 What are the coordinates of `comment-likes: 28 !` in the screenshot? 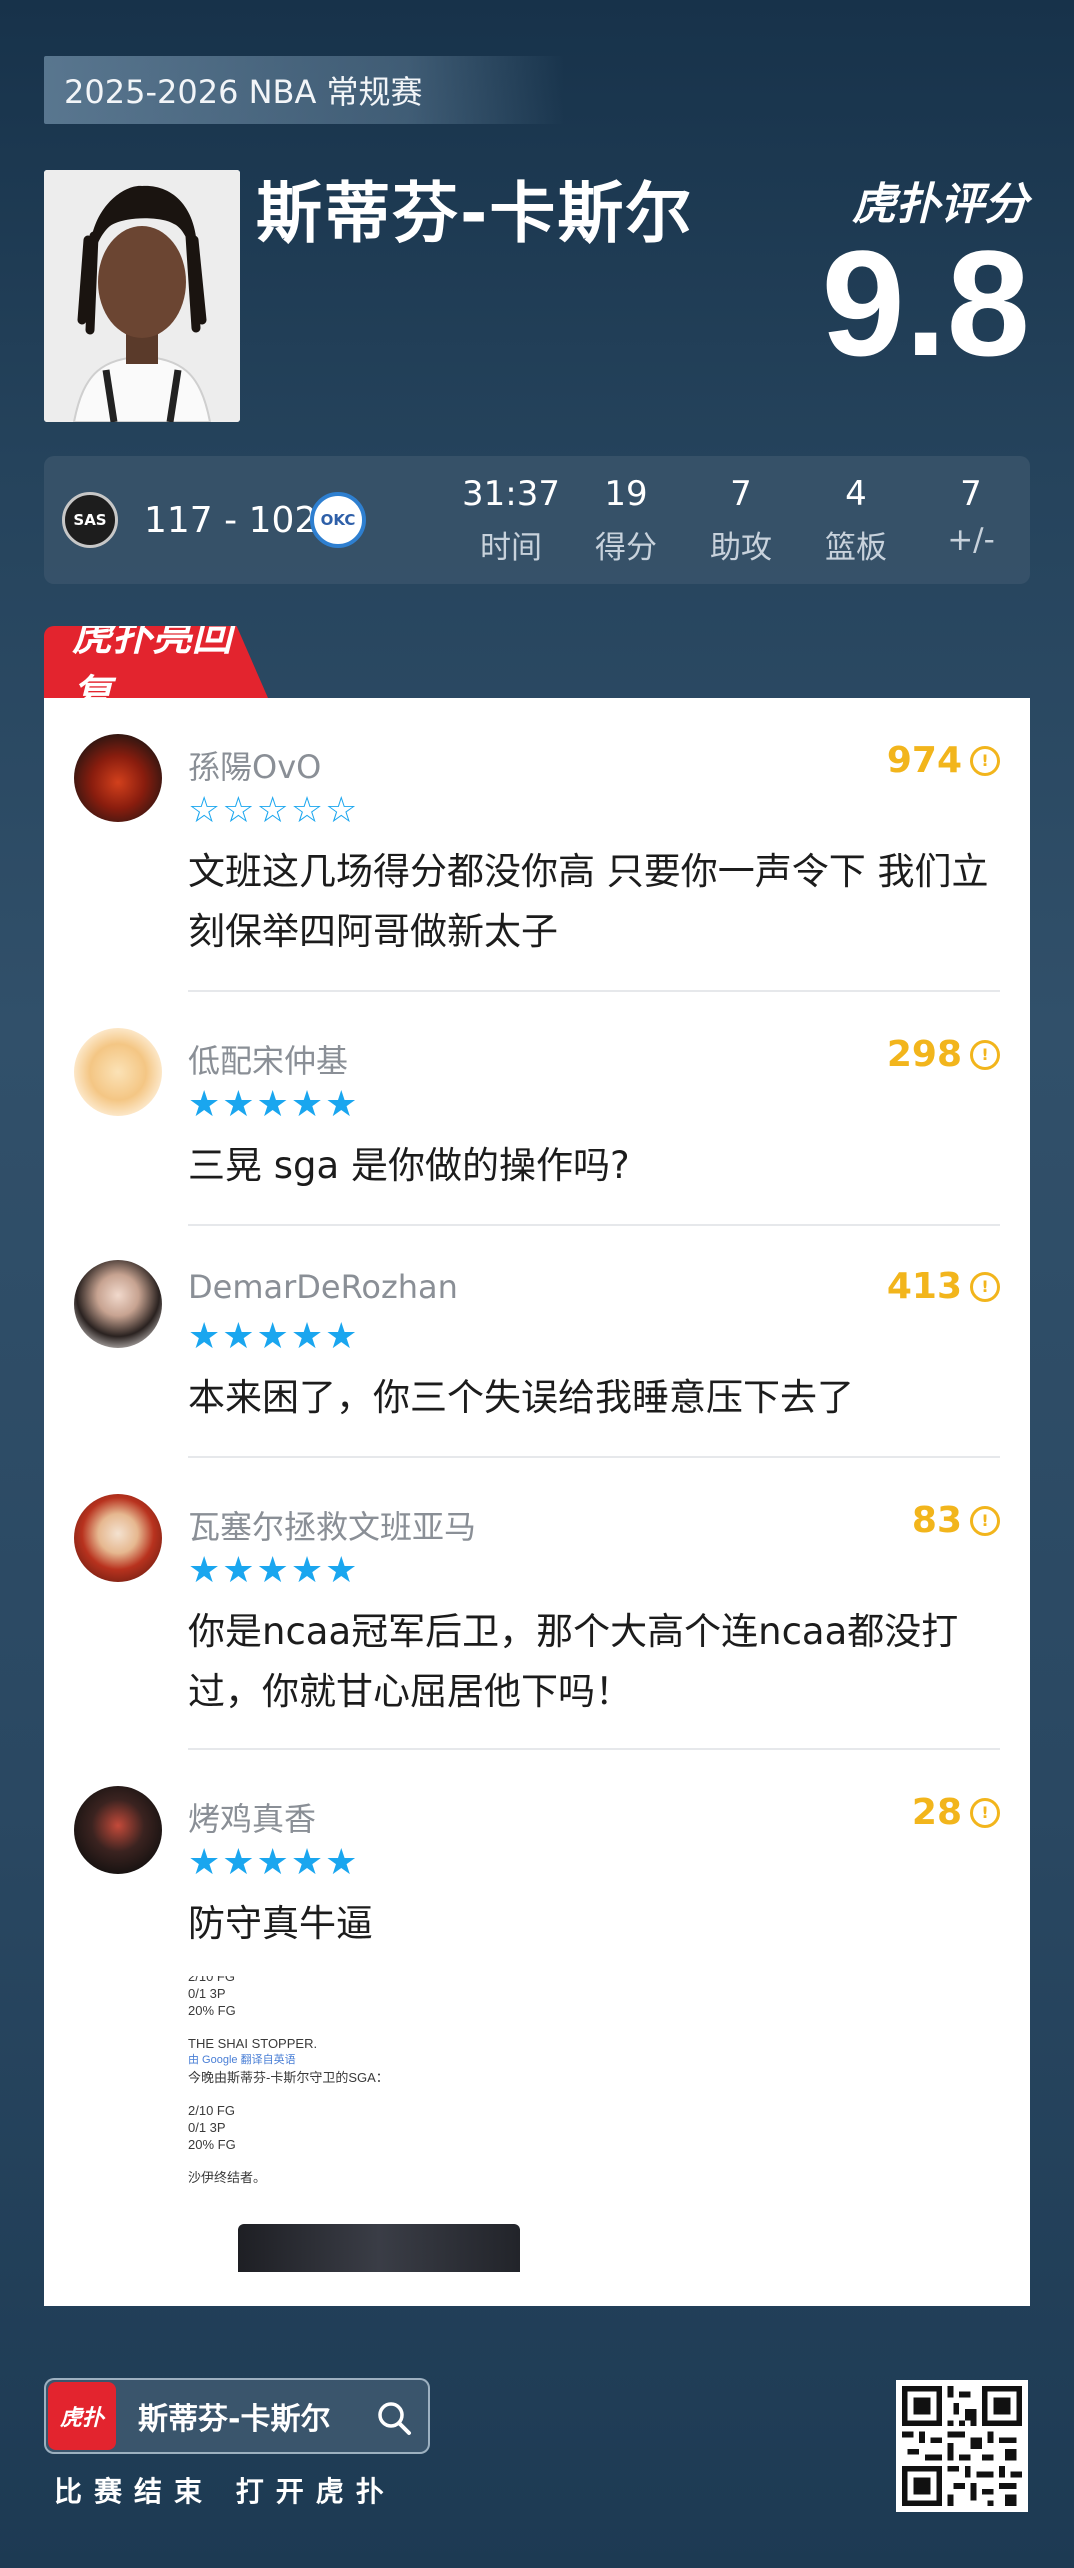 It's located at (956, 1812).